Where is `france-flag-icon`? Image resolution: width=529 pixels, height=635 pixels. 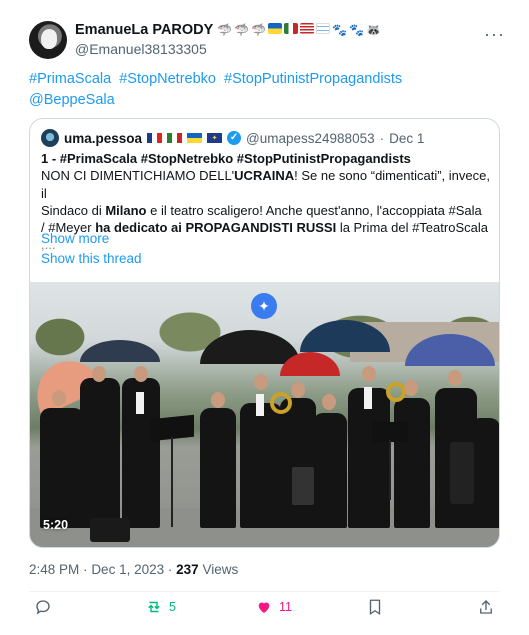
france-flag-icon is located at coordinates (155, 138).